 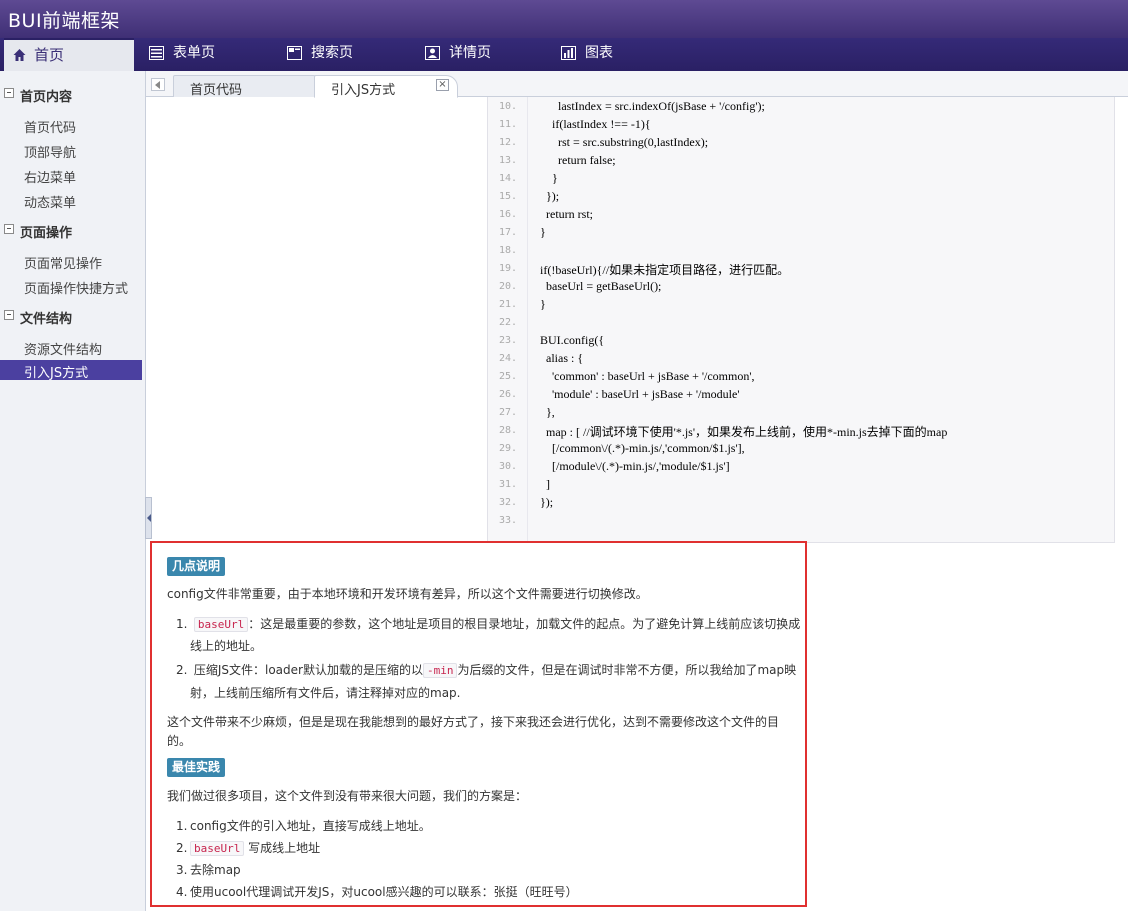 I want to click on list-item: 2. baseUrl 写成线上地址, so click(x=248, y=848).